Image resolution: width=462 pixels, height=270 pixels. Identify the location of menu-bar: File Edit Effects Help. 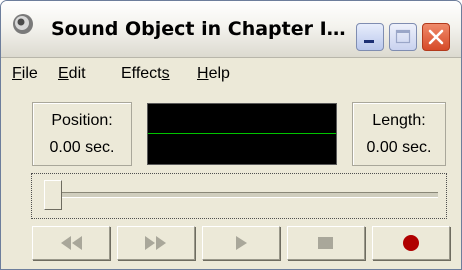
(231, 74).